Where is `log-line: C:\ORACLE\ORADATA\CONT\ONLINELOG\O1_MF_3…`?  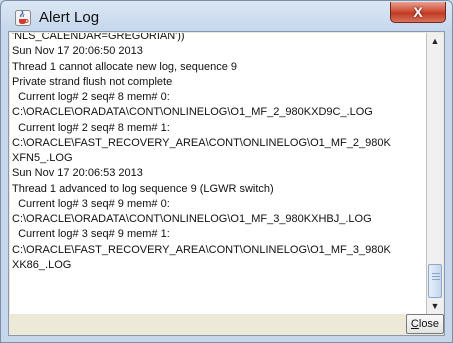 log-line: C:\ORACLE\ORADATA\CONT\ONLINELOG\O1_MF_3… is located at coordinates (192, 219).